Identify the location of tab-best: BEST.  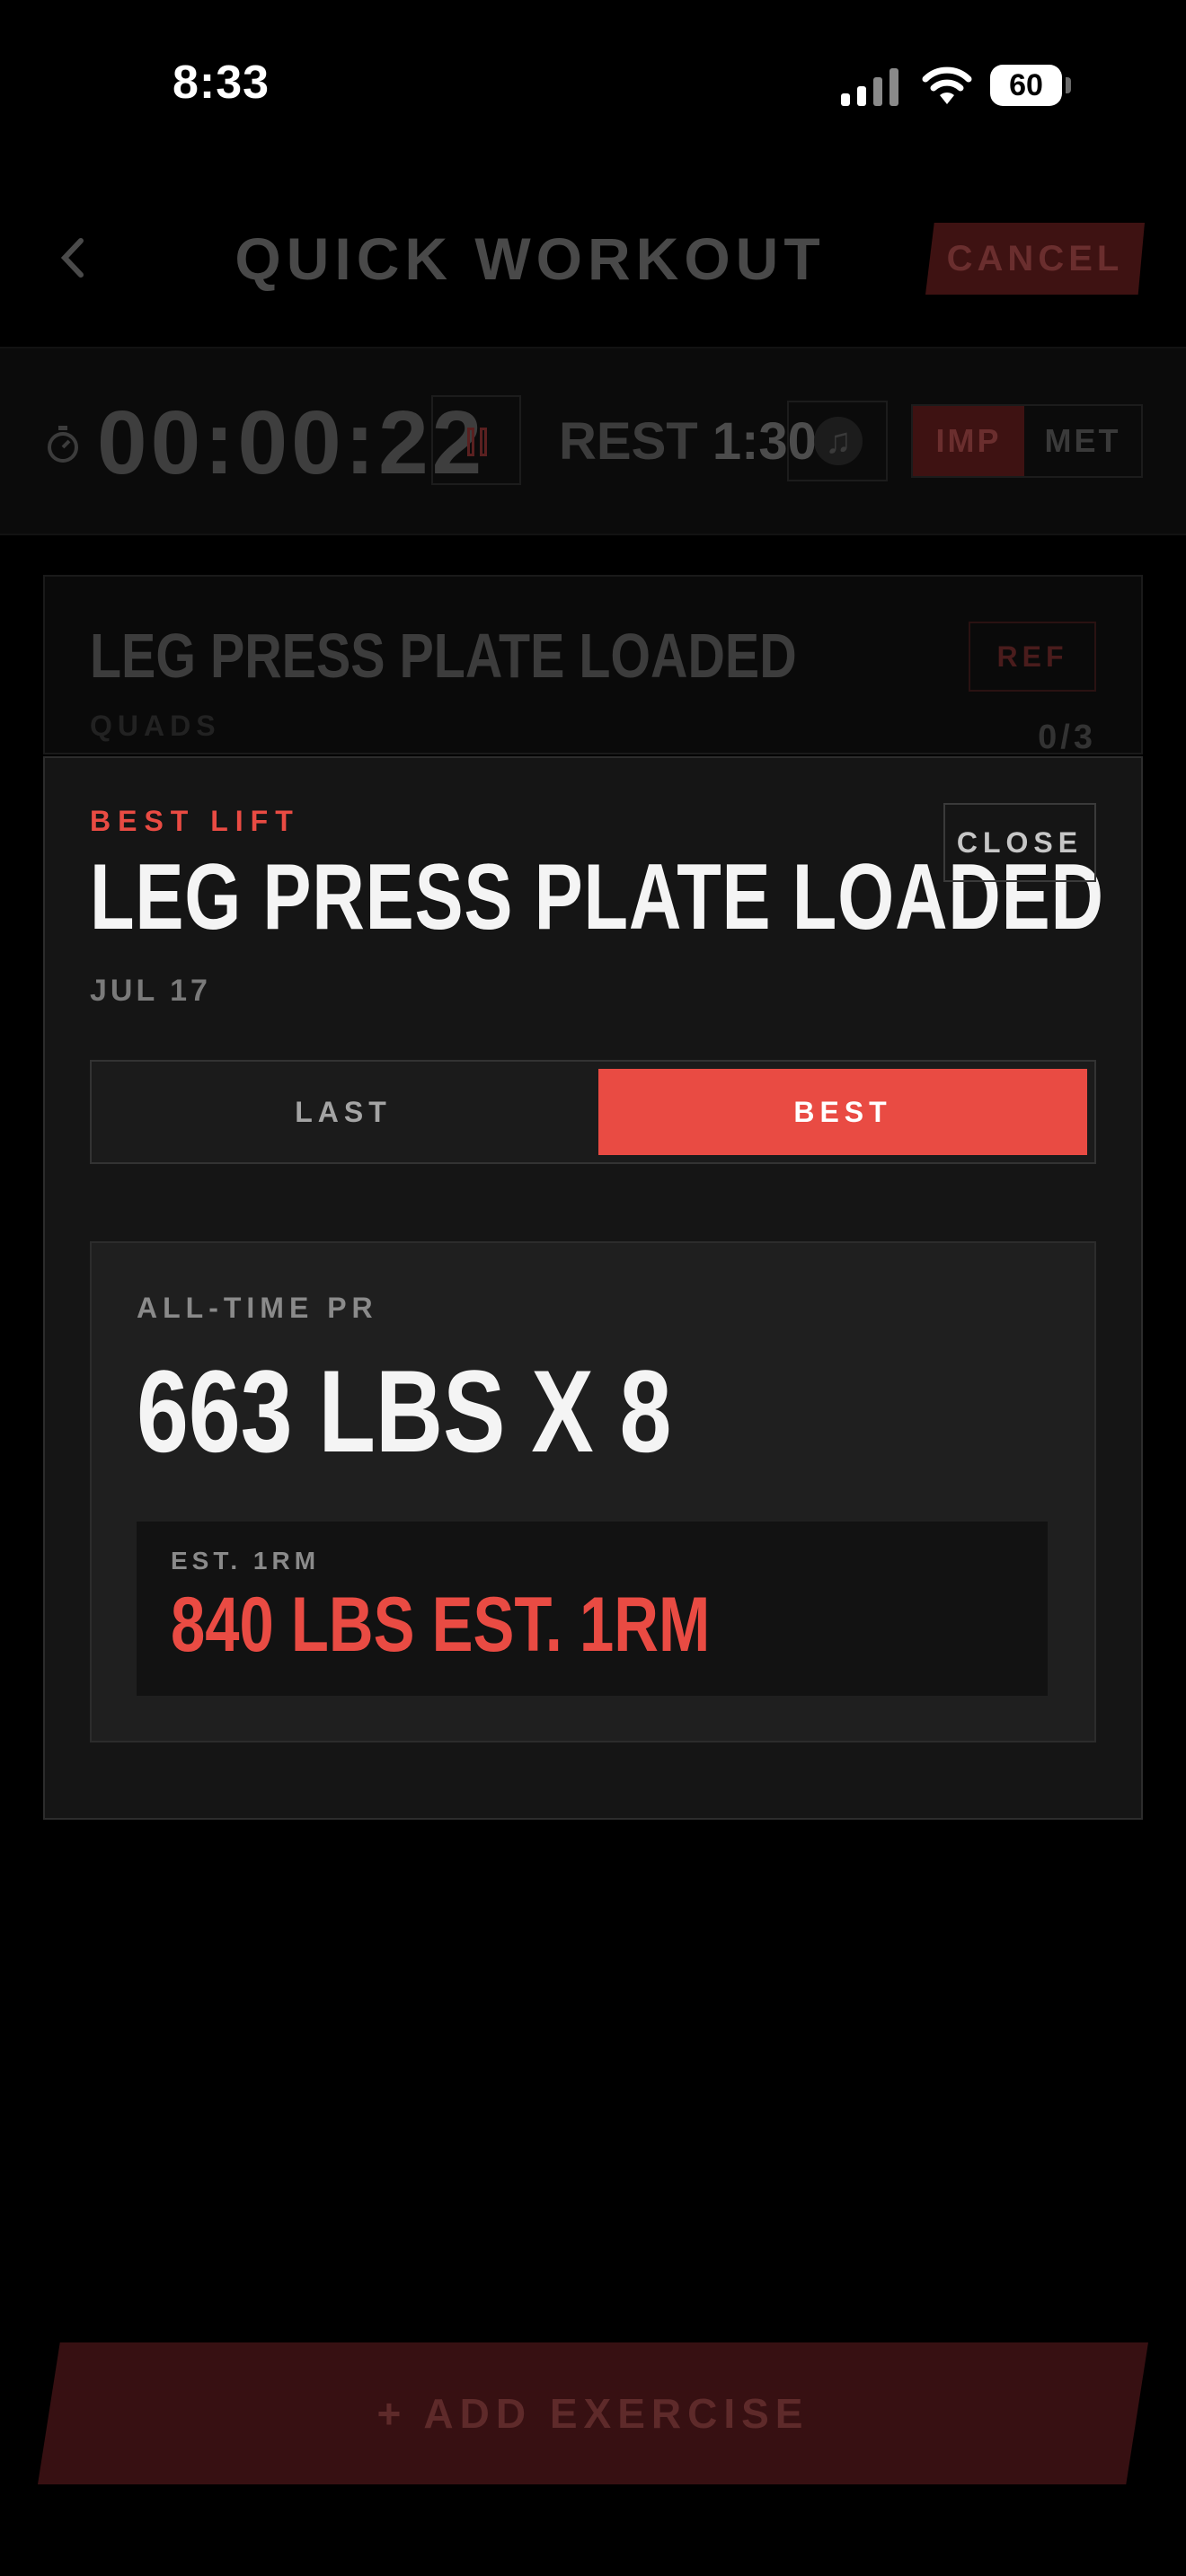
(842, 1112).